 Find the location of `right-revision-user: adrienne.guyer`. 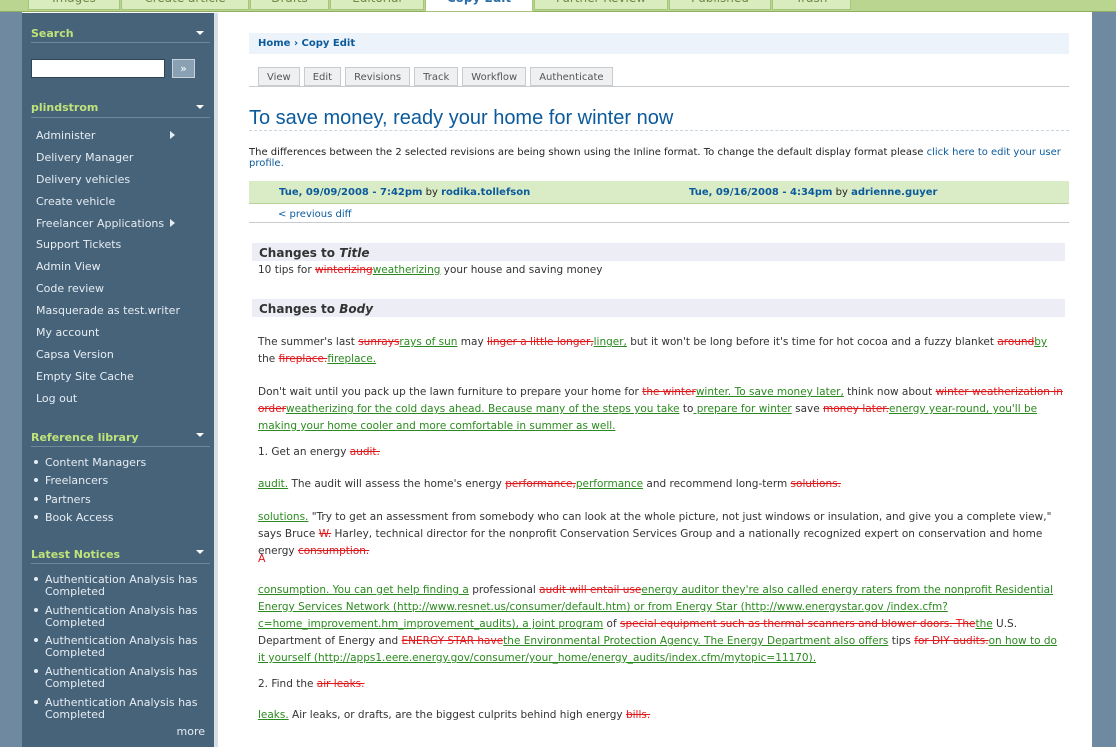

right-revision-user: adrienne.guyer is located at coordinates (894, 192).